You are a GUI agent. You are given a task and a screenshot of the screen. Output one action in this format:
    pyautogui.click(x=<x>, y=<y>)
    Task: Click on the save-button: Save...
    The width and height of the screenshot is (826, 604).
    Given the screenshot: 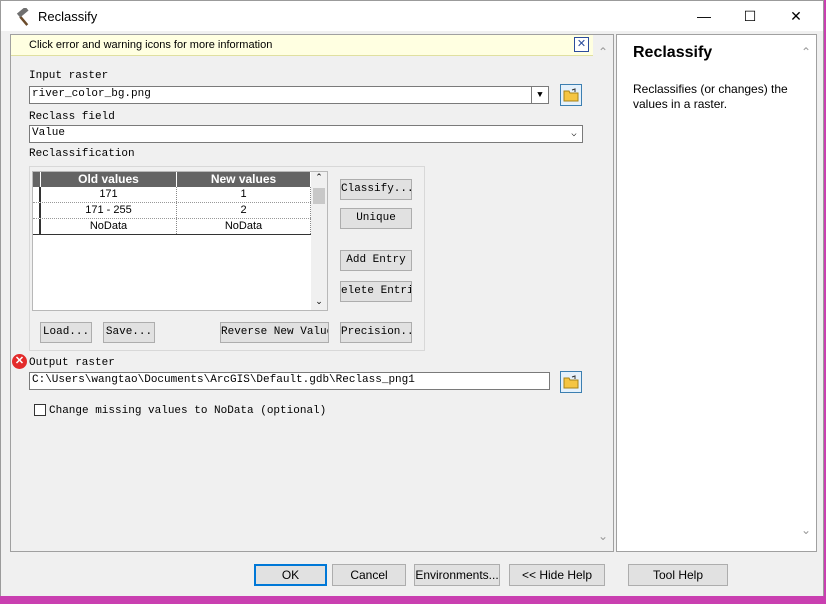 What is the action you would take?
    pyautogui.click(x=129, y=332)
    